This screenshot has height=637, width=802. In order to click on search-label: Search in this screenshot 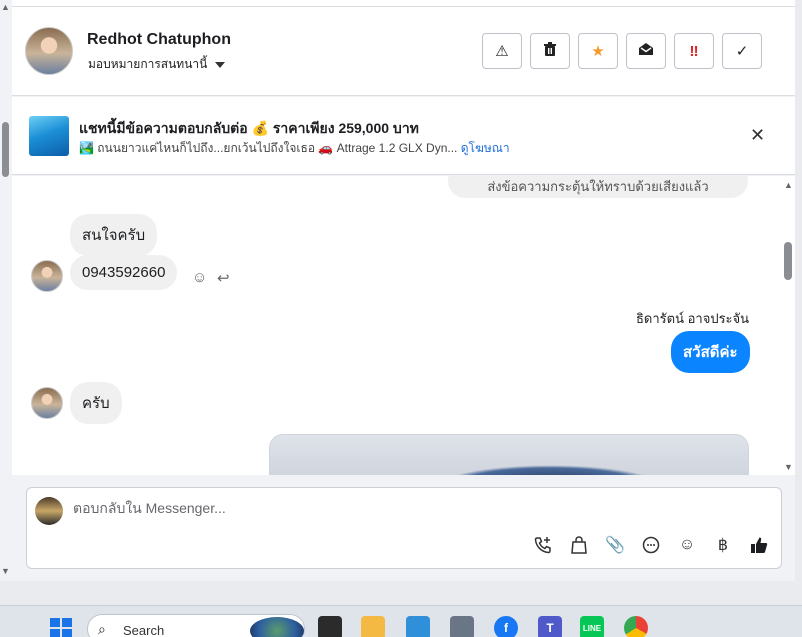, I will do `click(144, 630)`.